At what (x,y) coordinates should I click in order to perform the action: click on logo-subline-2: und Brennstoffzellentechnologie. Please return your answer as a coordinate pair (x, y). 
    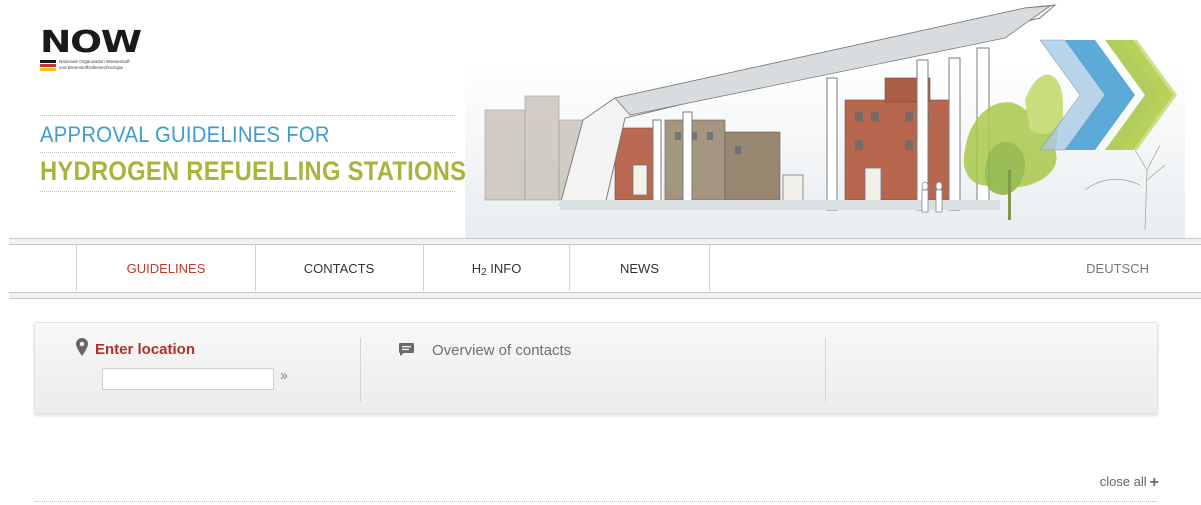
    Looking at the image, I should click on (91, 67).